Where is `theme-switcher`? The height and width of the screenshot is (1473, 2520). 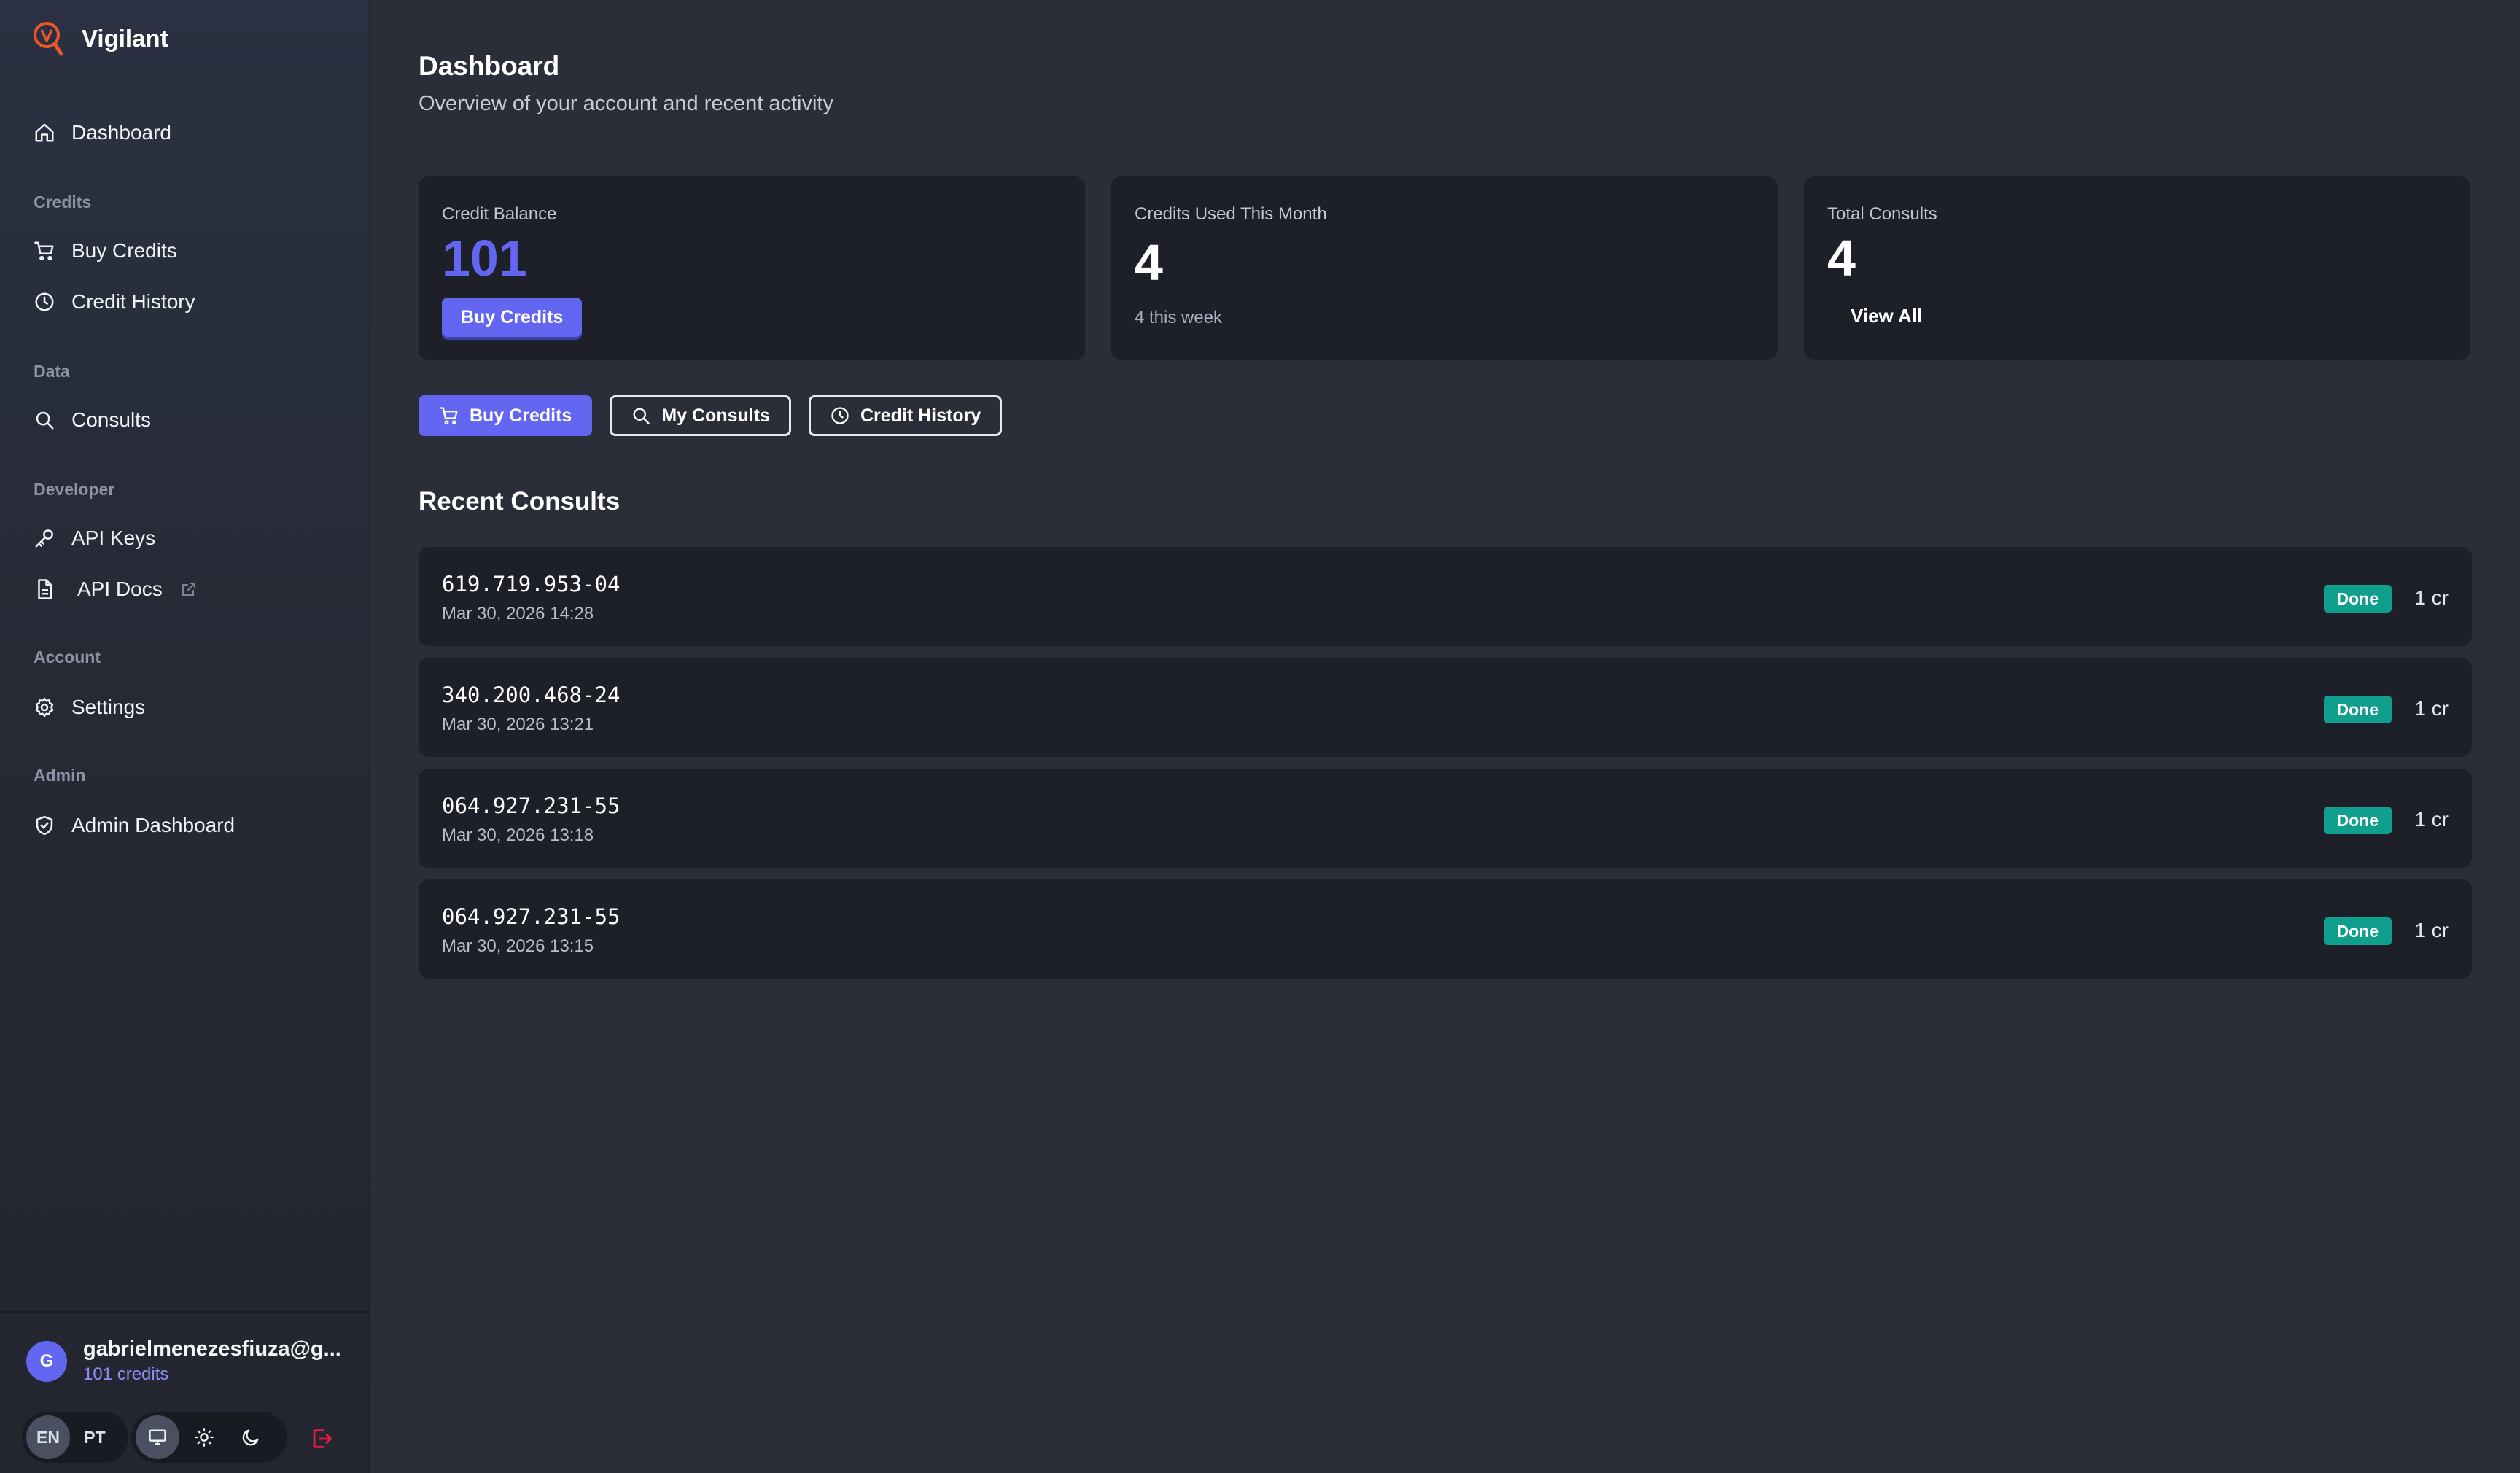
theme-switcher is located at coordinates (209, 1437).